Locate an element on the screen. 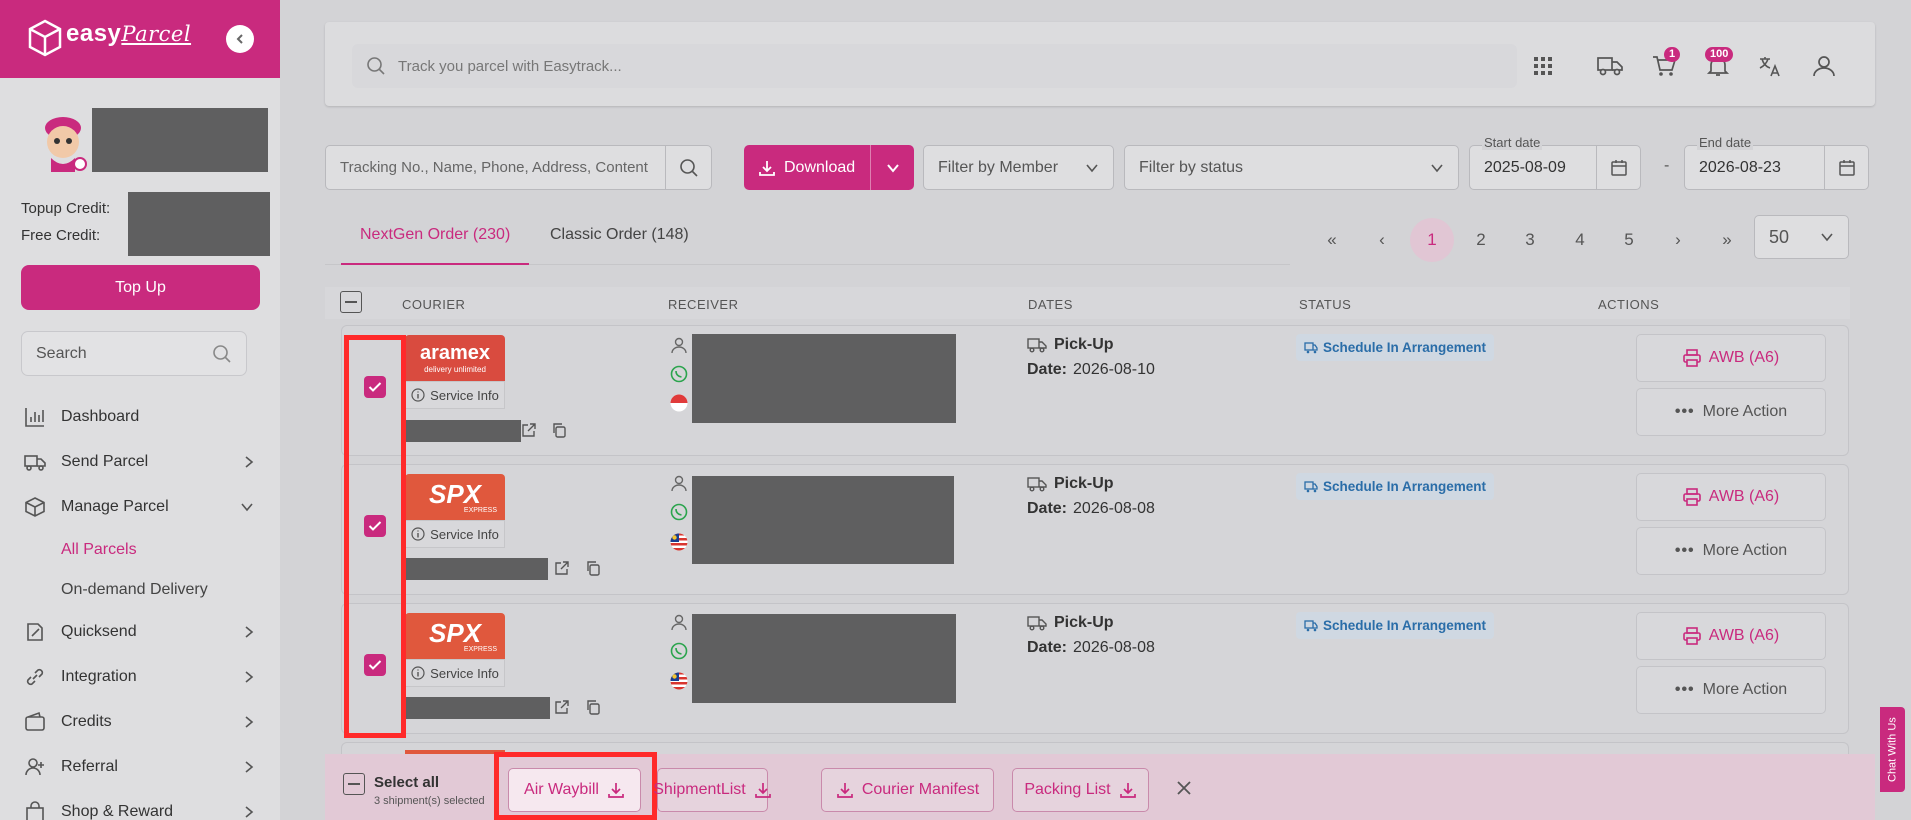  select-all-checkbox is located at coordinates (354, 784).